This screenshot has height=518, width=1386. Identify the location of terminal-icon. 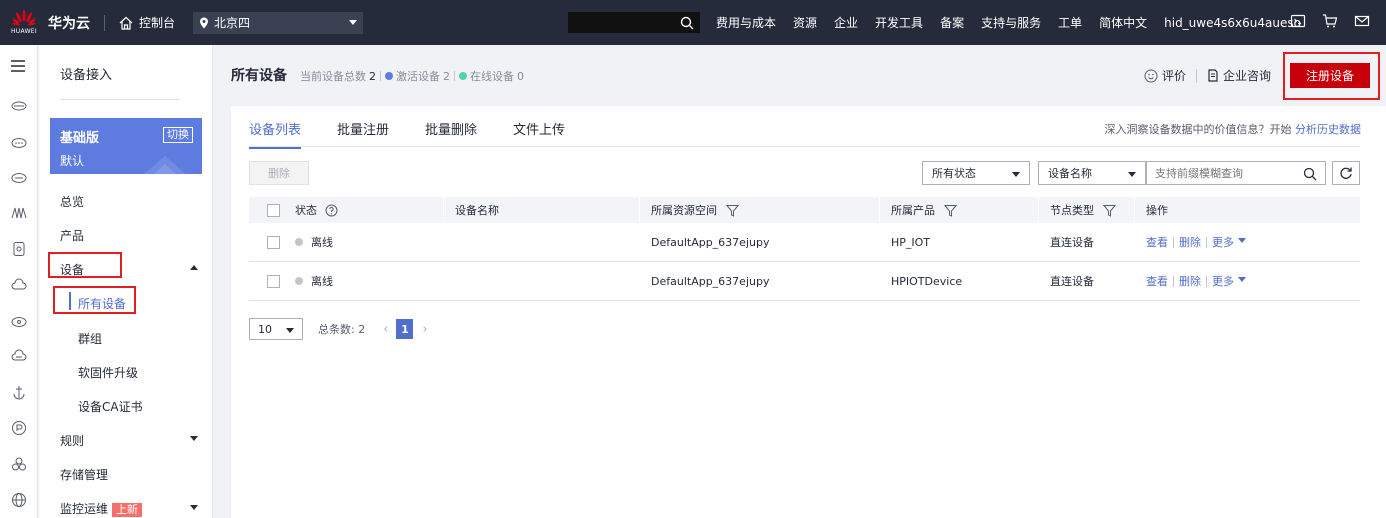
(1298, 21).